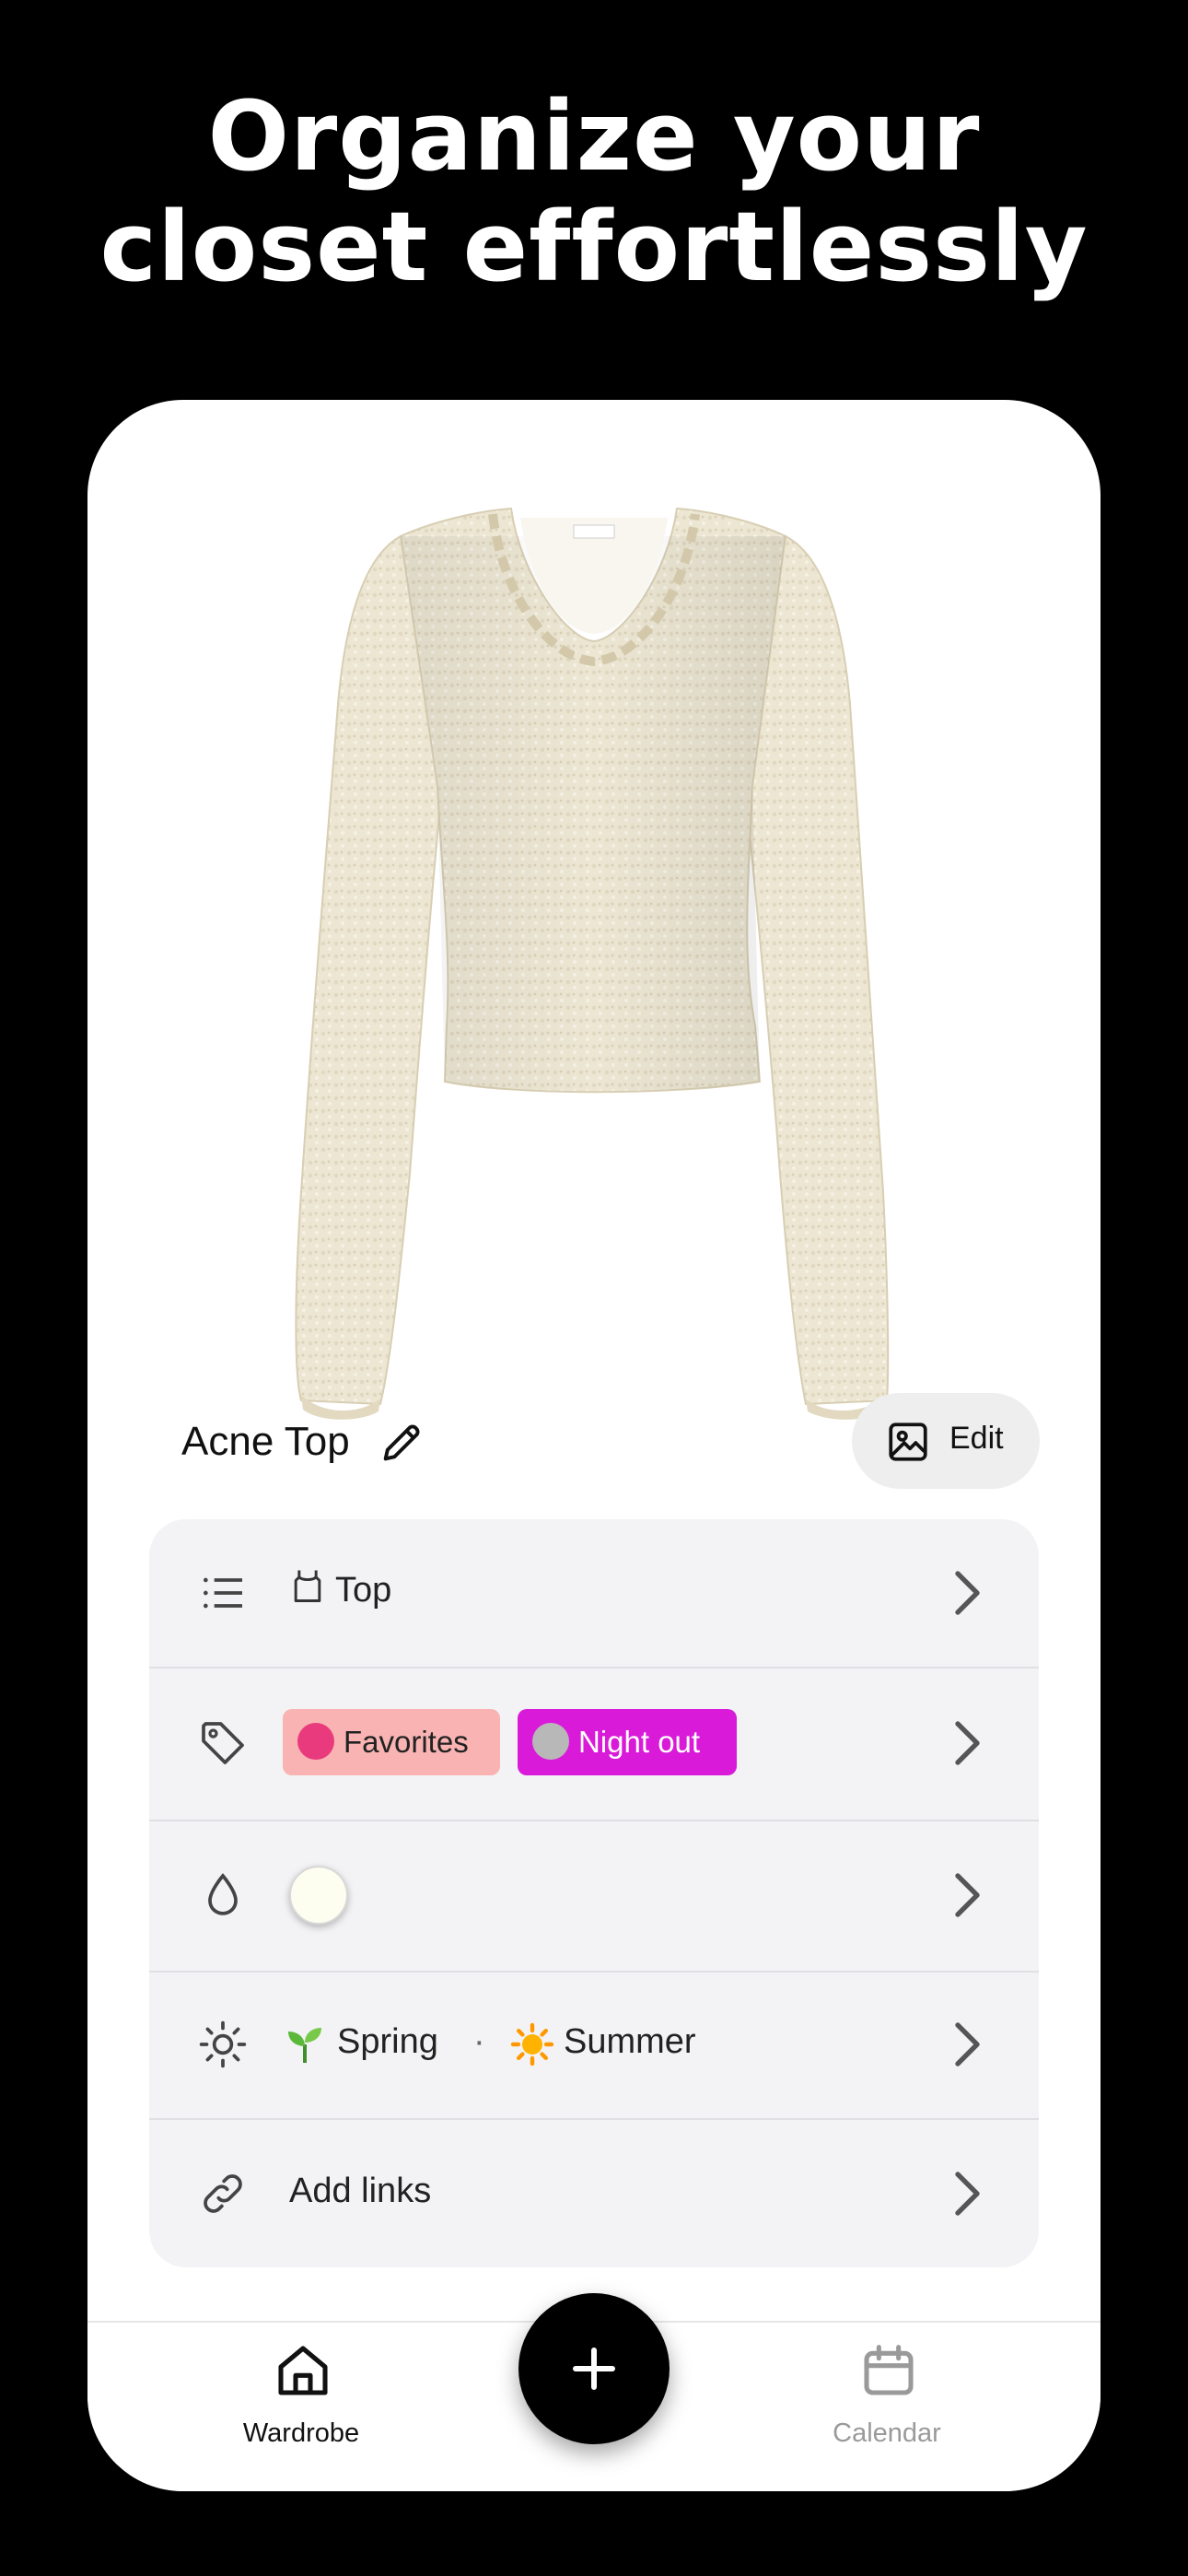 This screenshot has width=1188, height=2576. I want to click on tag-icon, so click(223, 1743).